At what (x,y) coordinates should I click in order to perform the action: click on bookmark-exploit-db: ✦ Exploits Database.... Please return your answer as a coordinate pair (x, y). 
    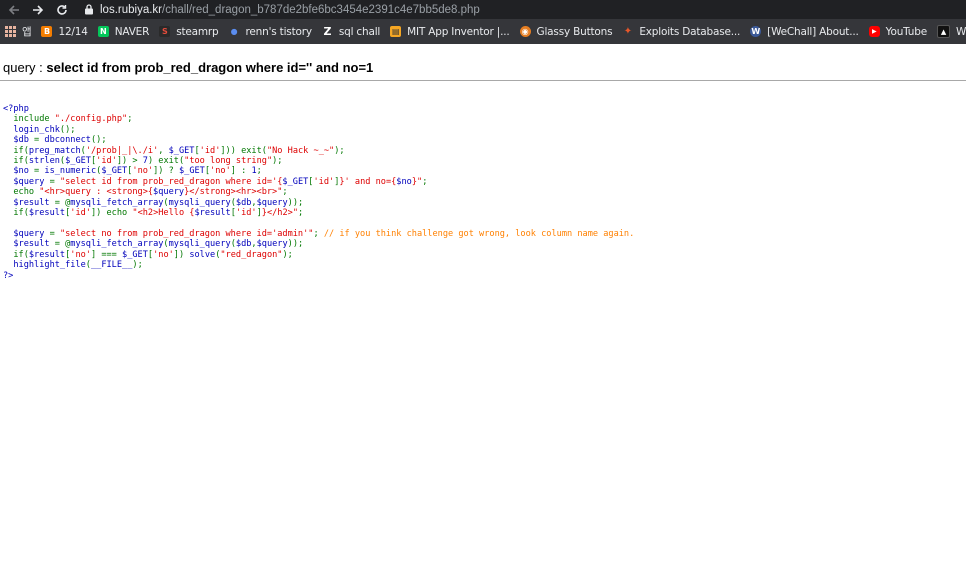
    Looking at the image, I should click on (681, 31).